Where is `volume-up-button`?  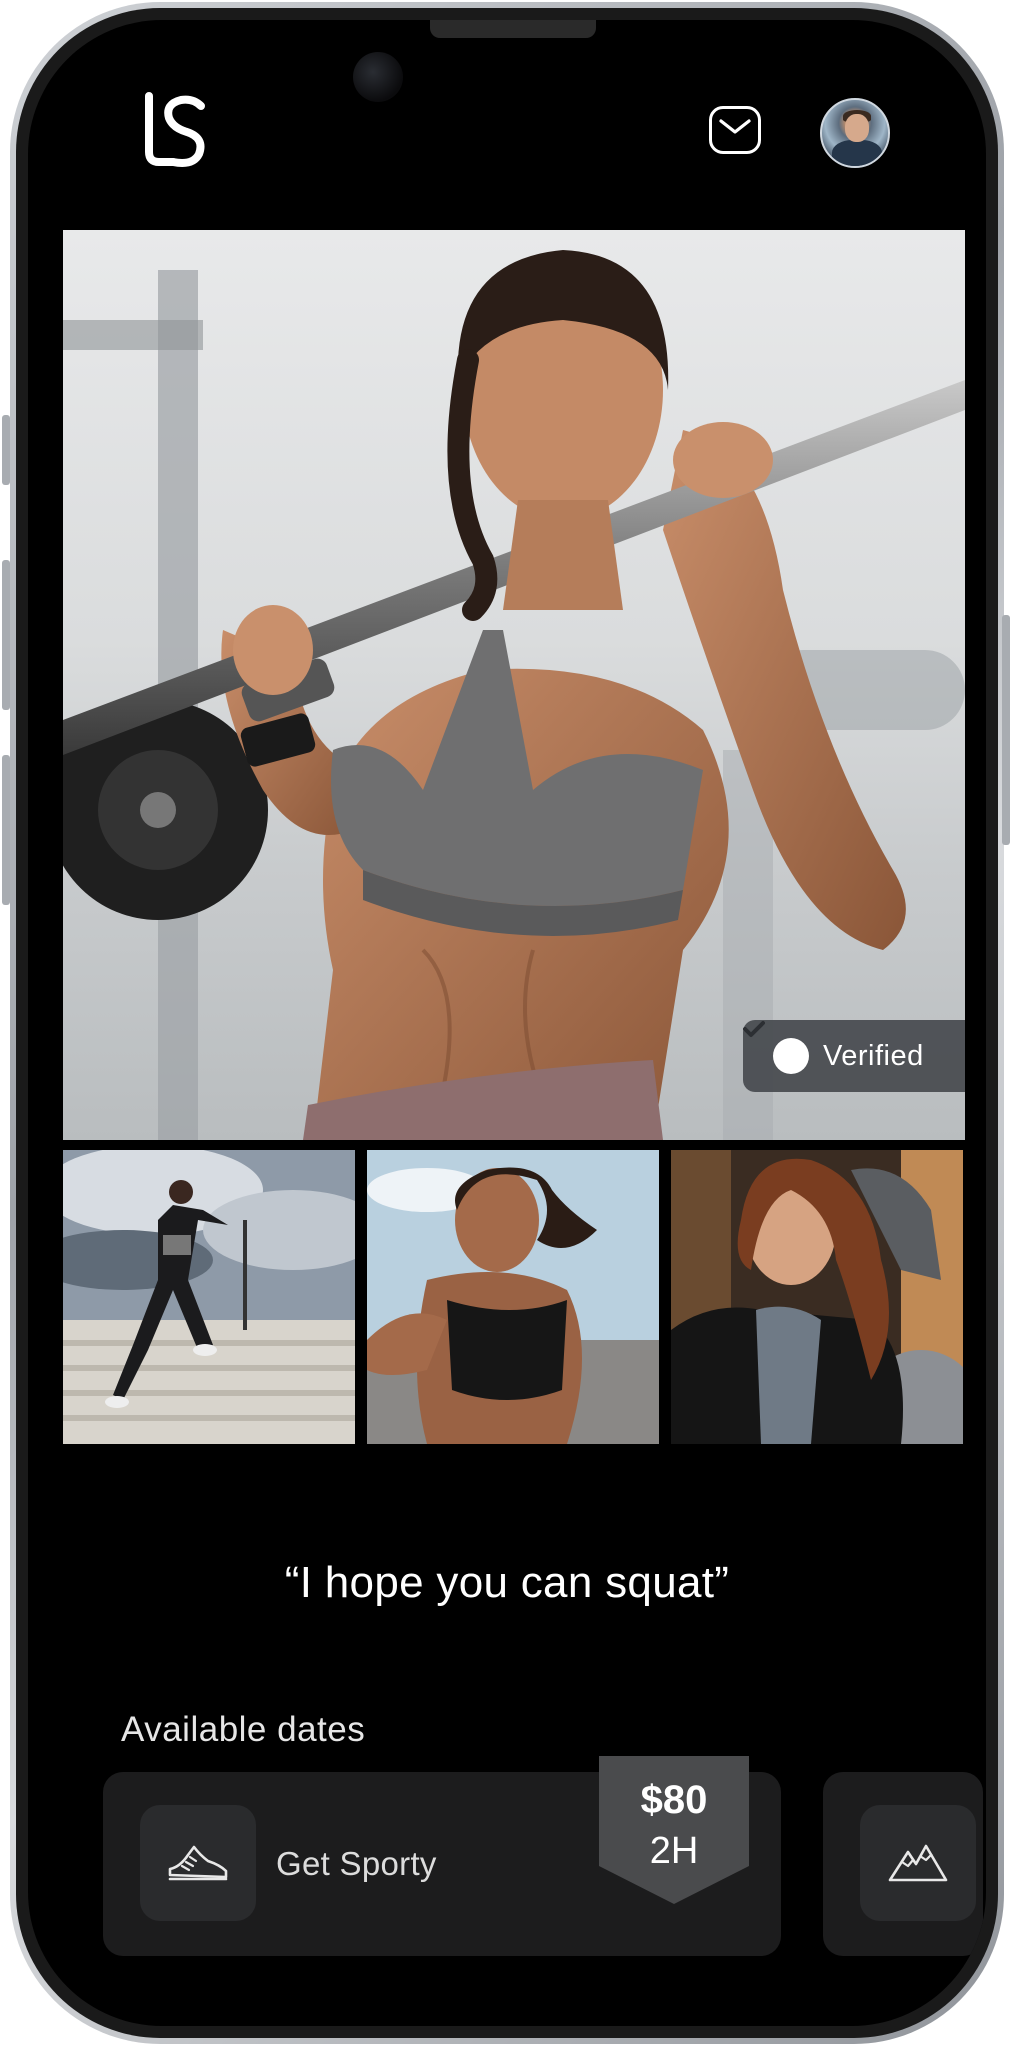
volume-up-button is located at coordinates (6, 635).